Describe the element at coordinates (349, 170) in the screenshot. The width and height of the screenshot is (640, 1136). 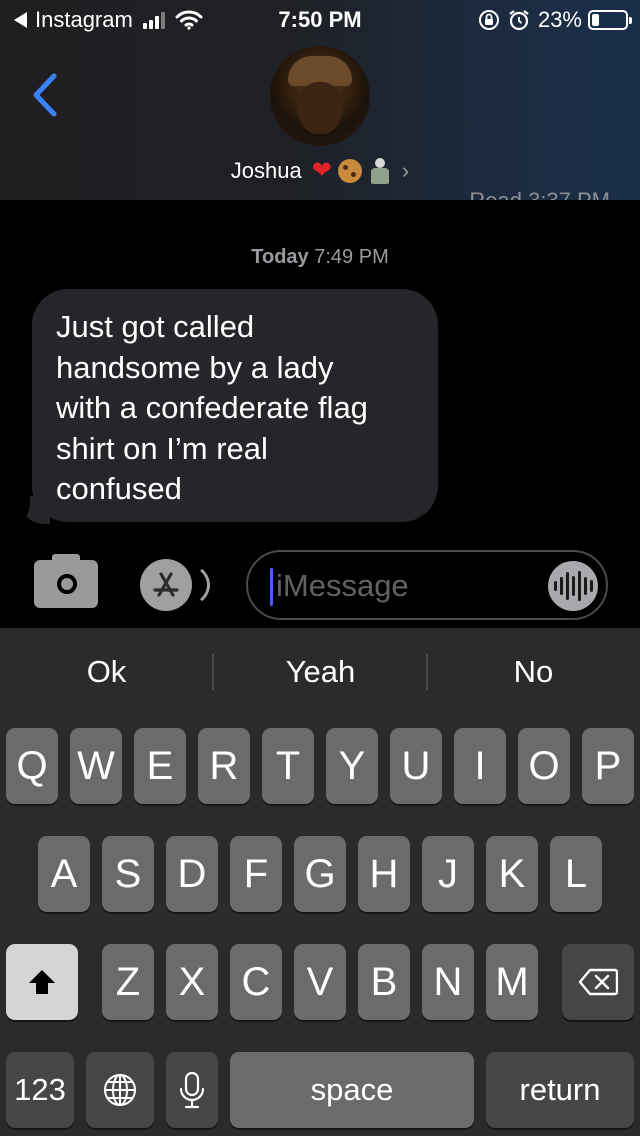
I see `cookie-emoji` at that location.